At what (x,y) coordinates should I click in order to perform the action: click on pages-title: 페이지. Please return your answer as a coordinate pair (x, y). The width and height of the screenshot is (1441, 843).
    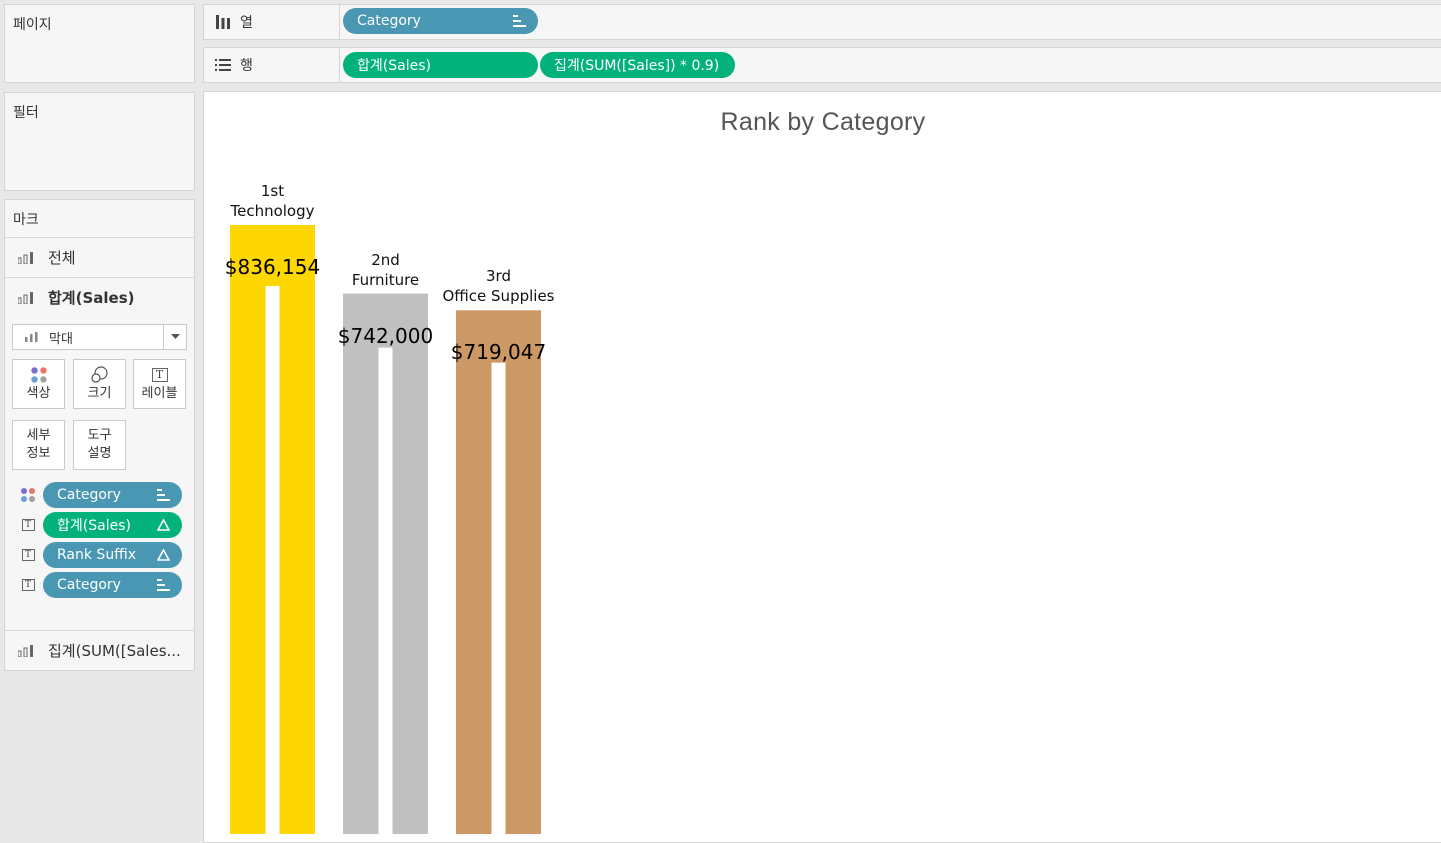
    Looking at the image, I should click on (32, 25).